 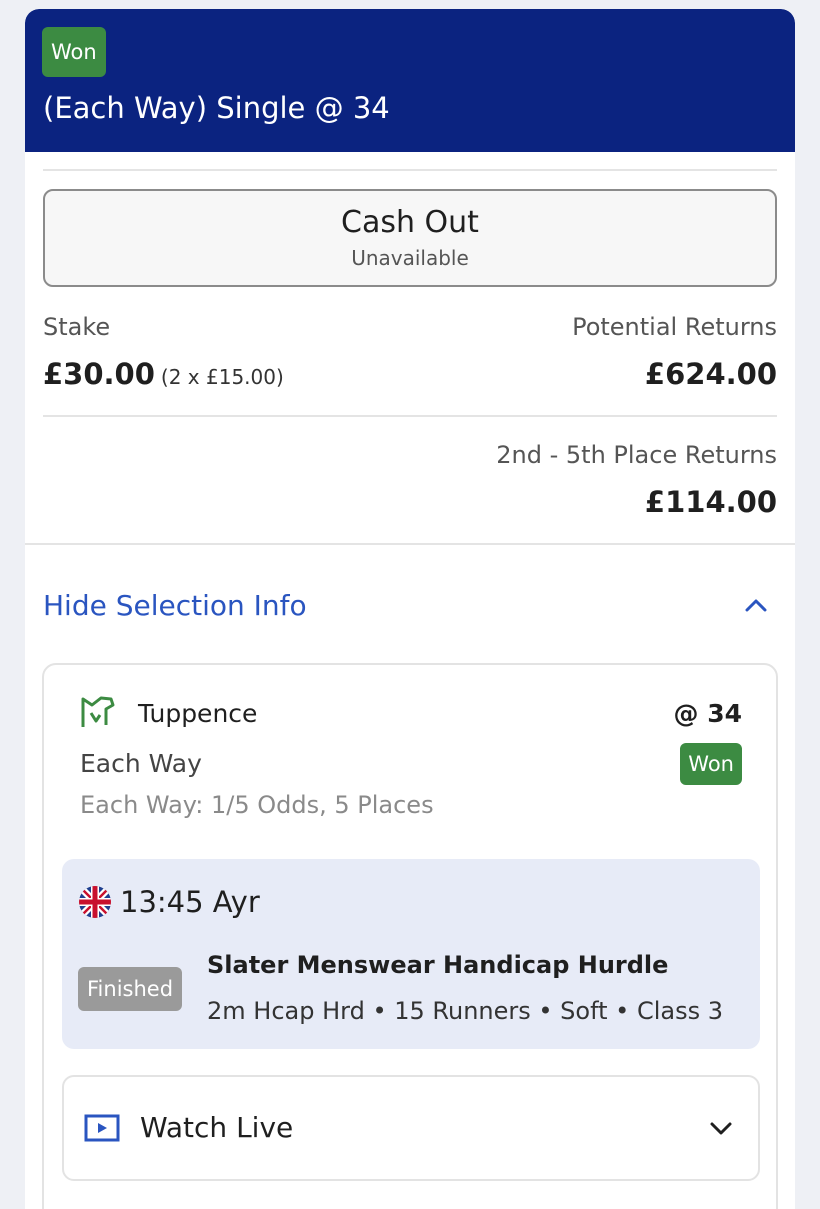 I want to click on status-badge: Won, so click(x=74, y=52).